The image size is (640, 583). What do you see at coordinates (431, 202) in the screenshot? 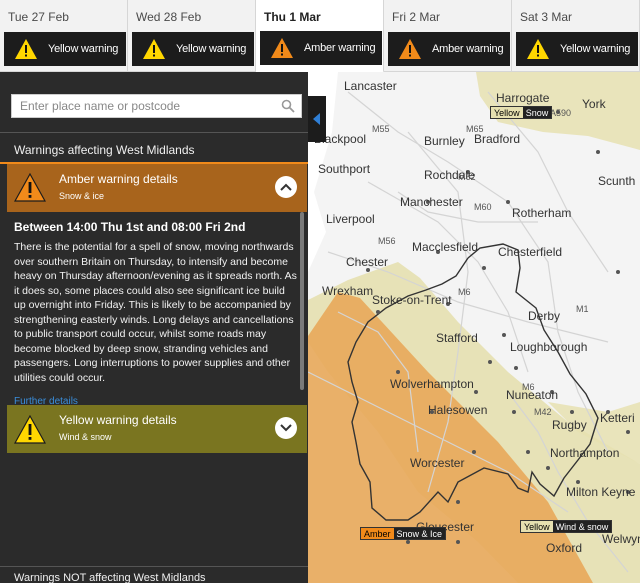
I see `map-place-label: Manchester` at bounding box center [431, 202].